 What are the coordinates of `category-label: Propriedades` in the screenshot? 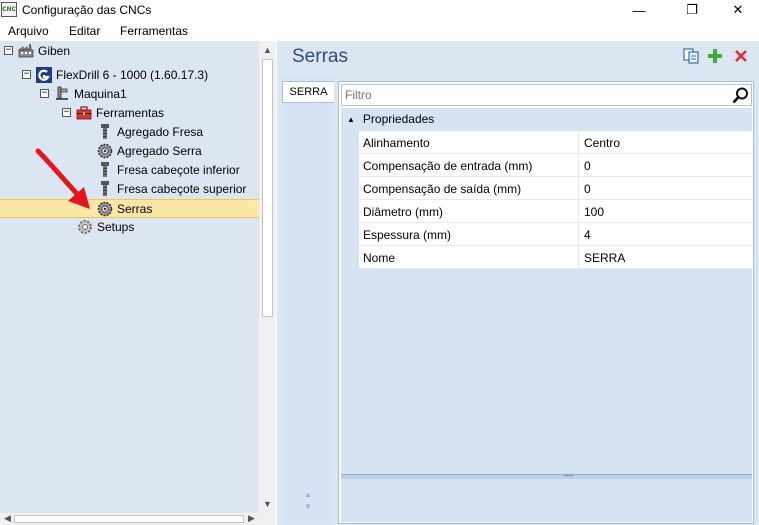 It's located at (398, 119).